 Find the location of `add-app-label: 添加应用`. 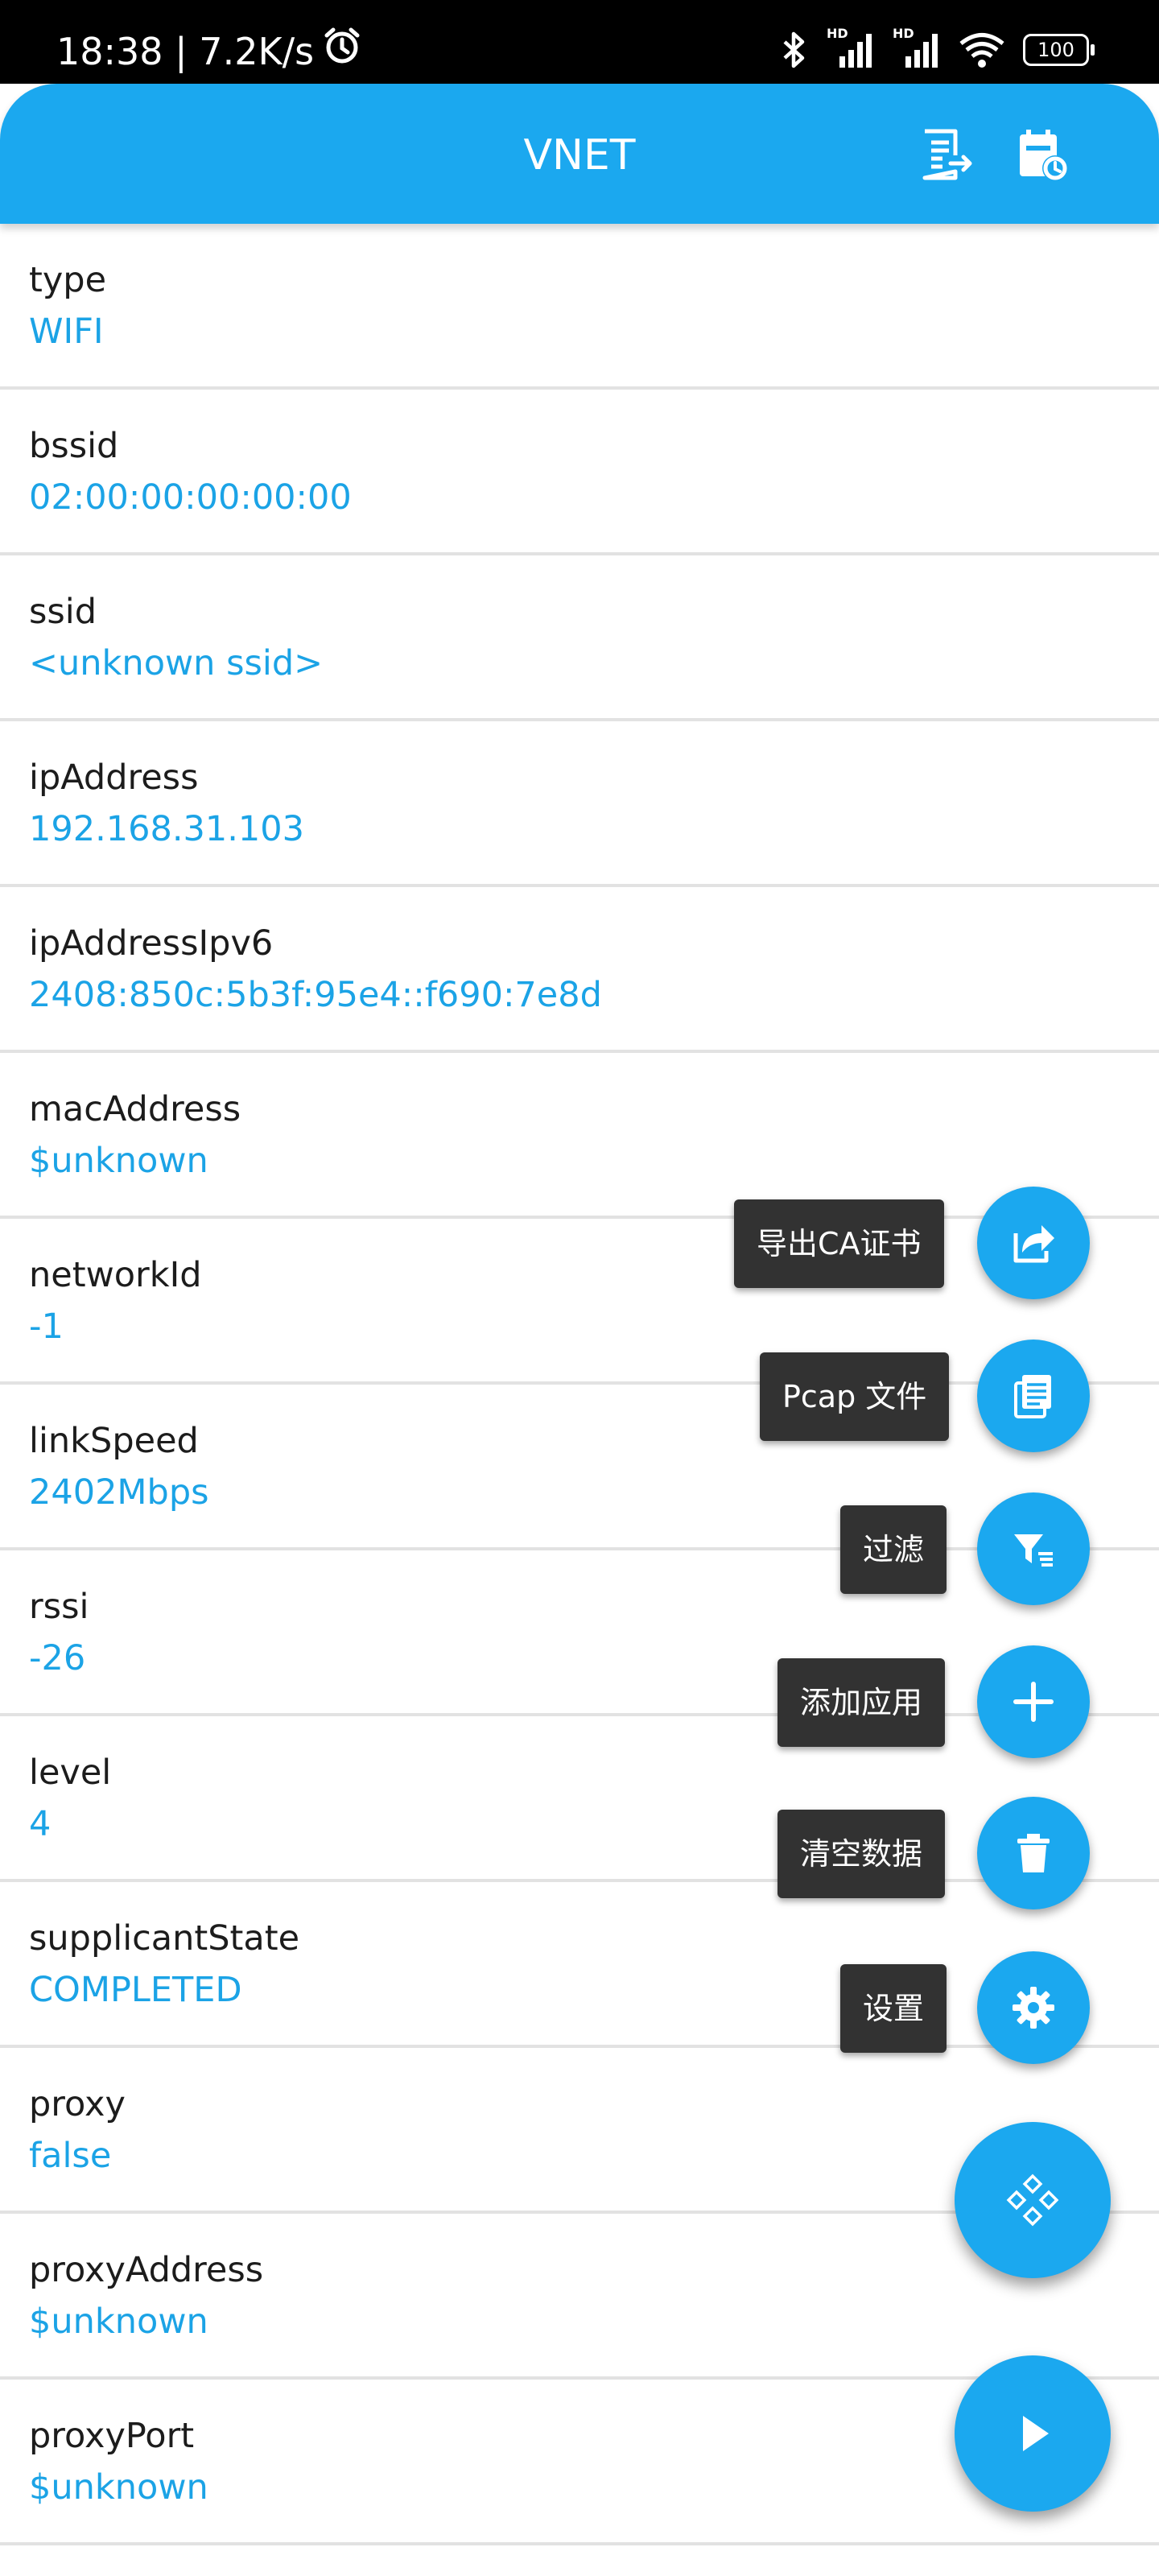

add-app-label: 添加应用 is located at coordinates (861, 1702).